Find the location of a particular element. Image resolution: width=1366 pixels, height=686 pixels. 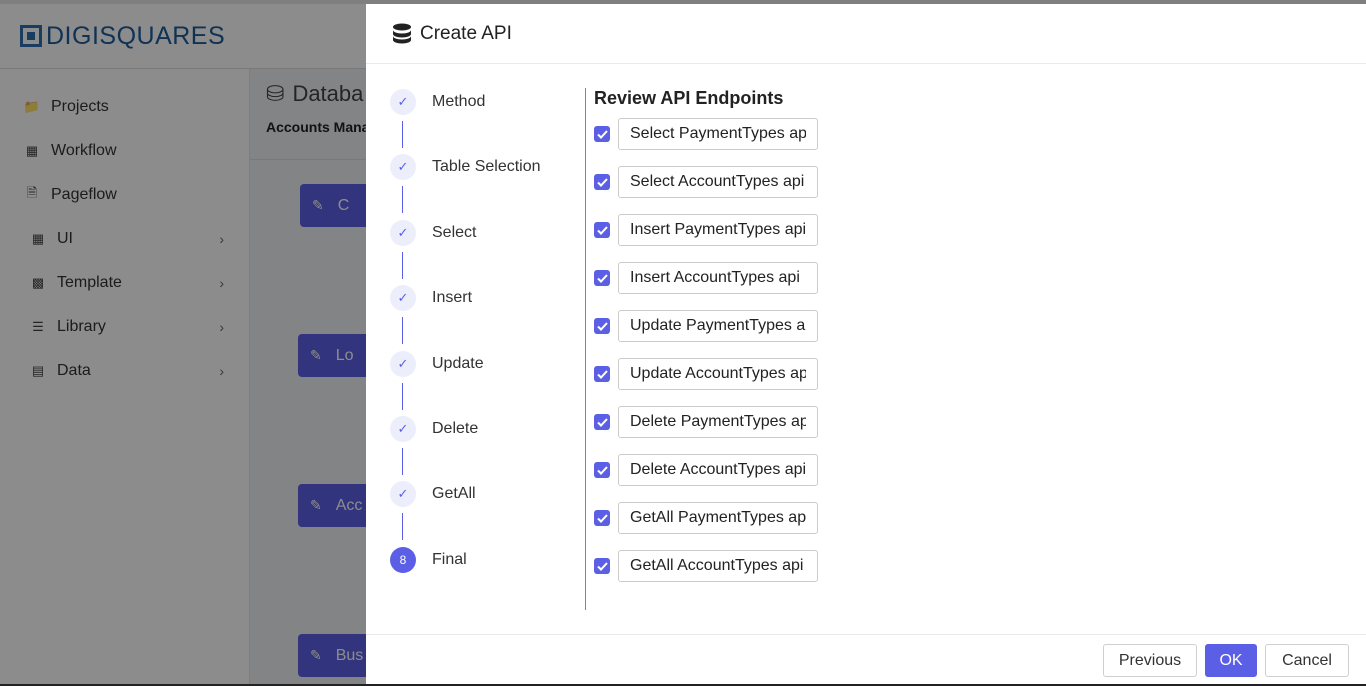

step-label: Update is located at coordinates (458, 363).